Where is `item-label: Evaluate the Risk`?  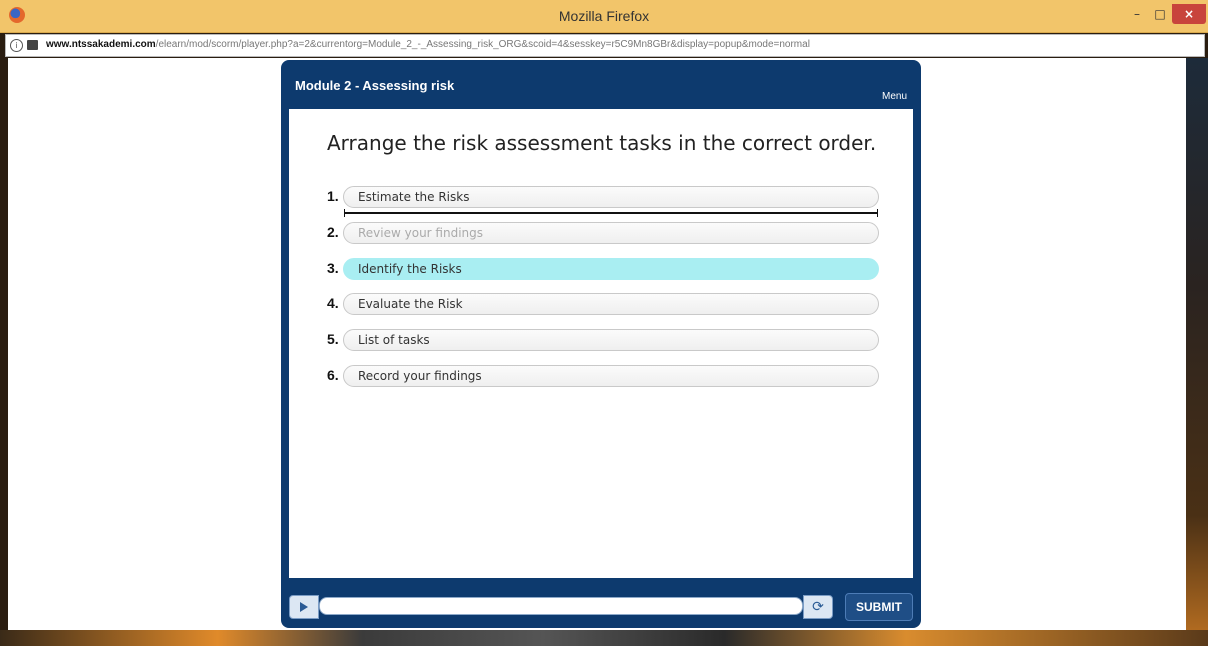
item-label: Evaluate the Risk is located at coordinates (410, 304).